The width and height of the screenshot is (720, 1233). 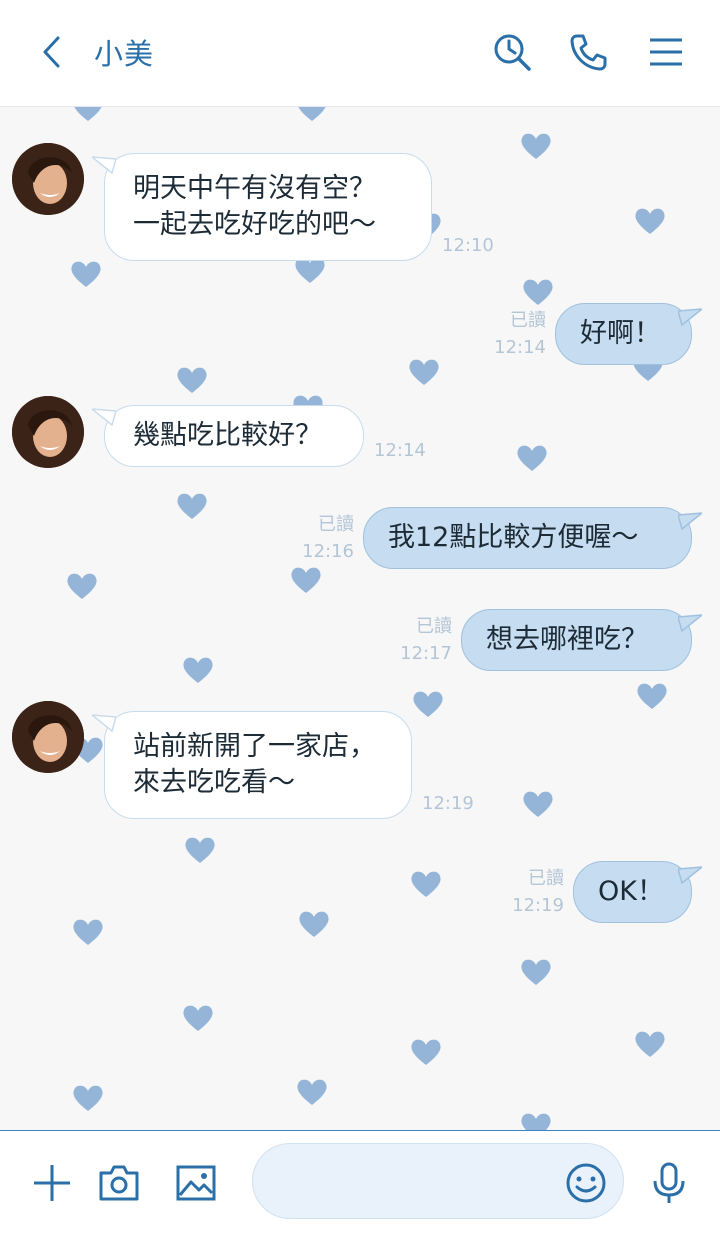 What do you see at coordinates (54, 52) in the screenshot?
I see `chevron-left-icon` at bounding box center [54, 52].